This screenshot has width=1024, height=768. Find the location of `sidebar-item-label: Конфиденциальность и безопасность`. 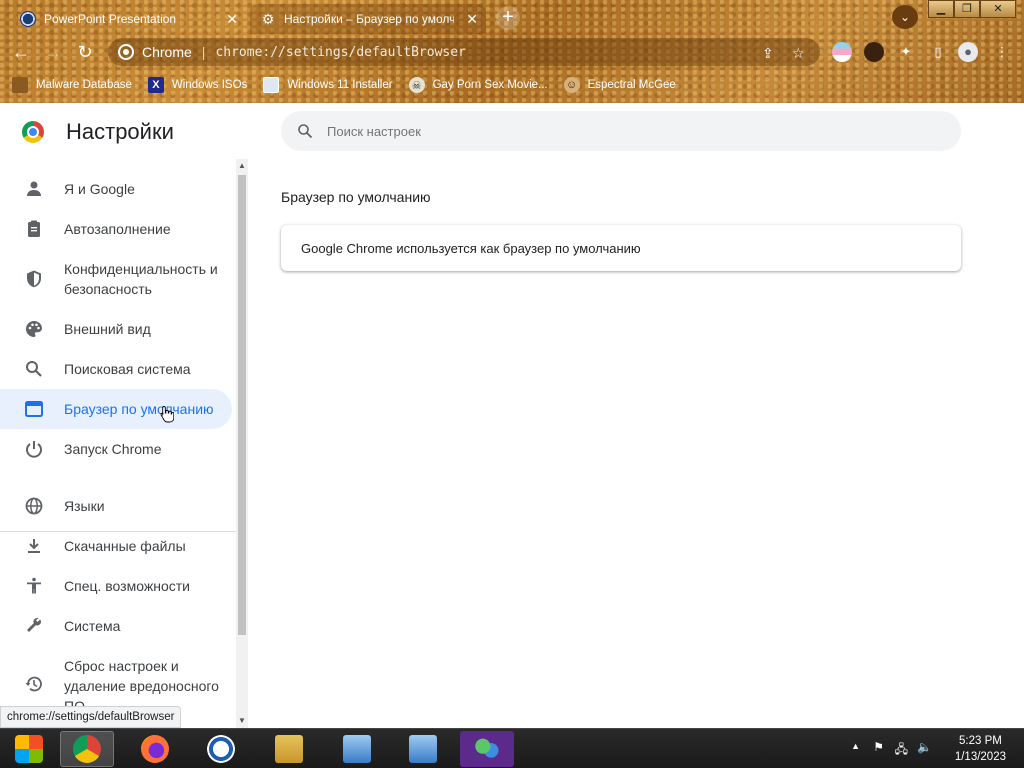

sidebar-item-label: Конфиденциальность и безопасность is located at coordinates (141, 279).